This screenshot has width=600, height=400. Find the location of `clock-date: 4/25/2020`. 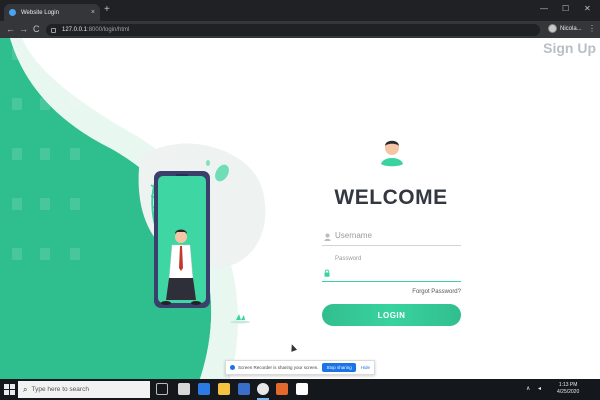

clock-date: 4/25/2020 is located at coordinates (568, 392).